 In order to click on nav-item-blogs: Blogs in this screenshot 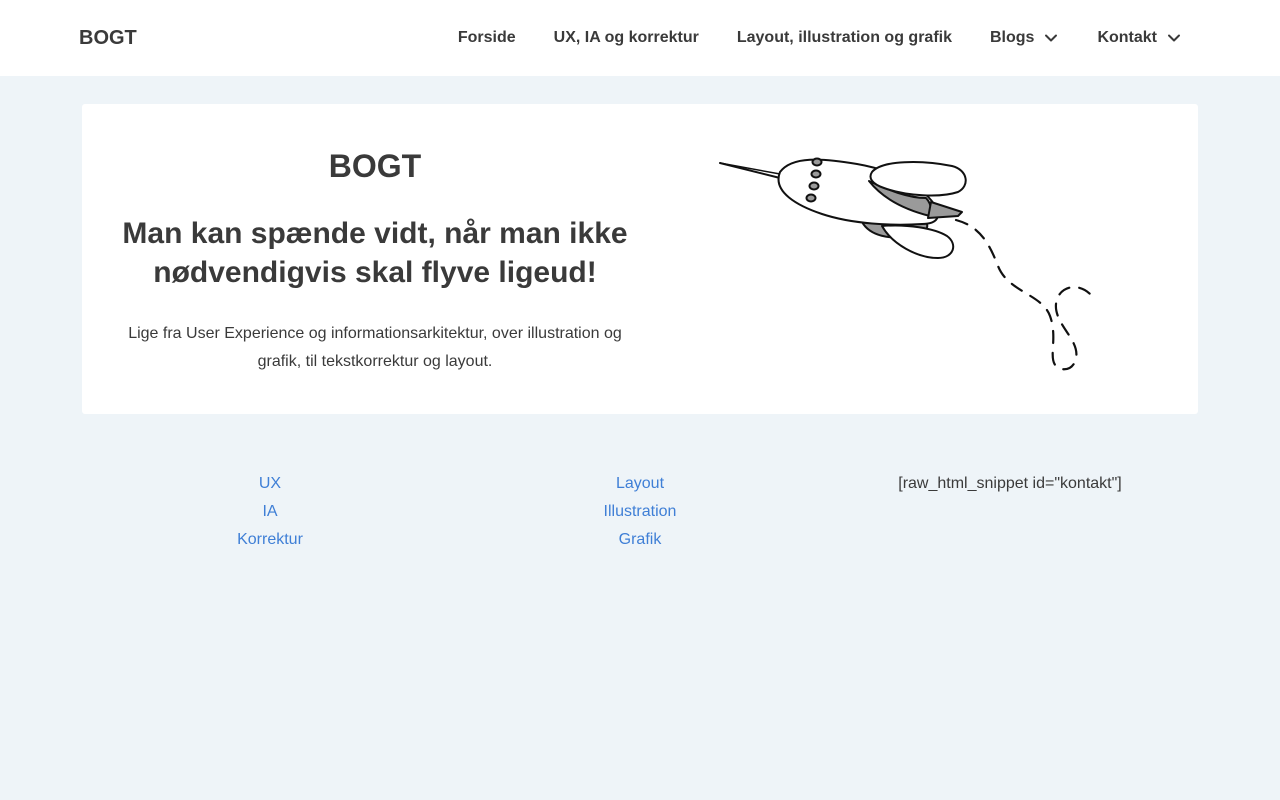, I will do `click(1024, 38)`.